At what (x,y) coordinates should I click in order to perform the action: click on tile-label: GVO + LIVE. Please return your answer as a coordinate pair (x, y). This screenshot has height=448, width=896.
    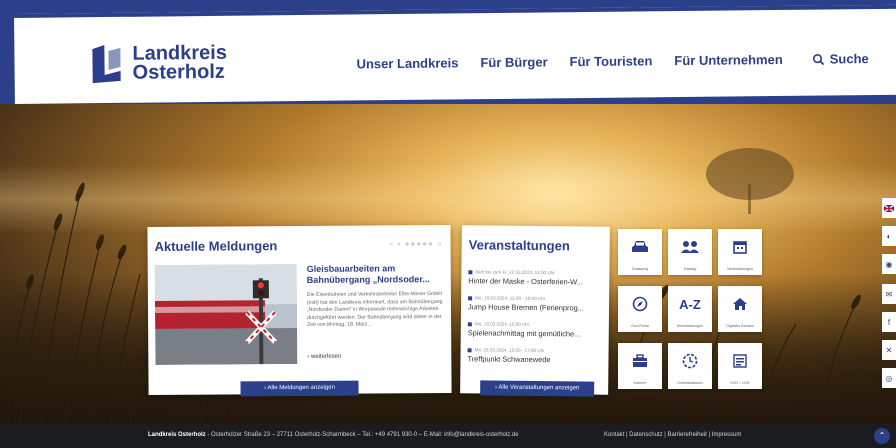
    Looking at the image, I should click on (740, 383).